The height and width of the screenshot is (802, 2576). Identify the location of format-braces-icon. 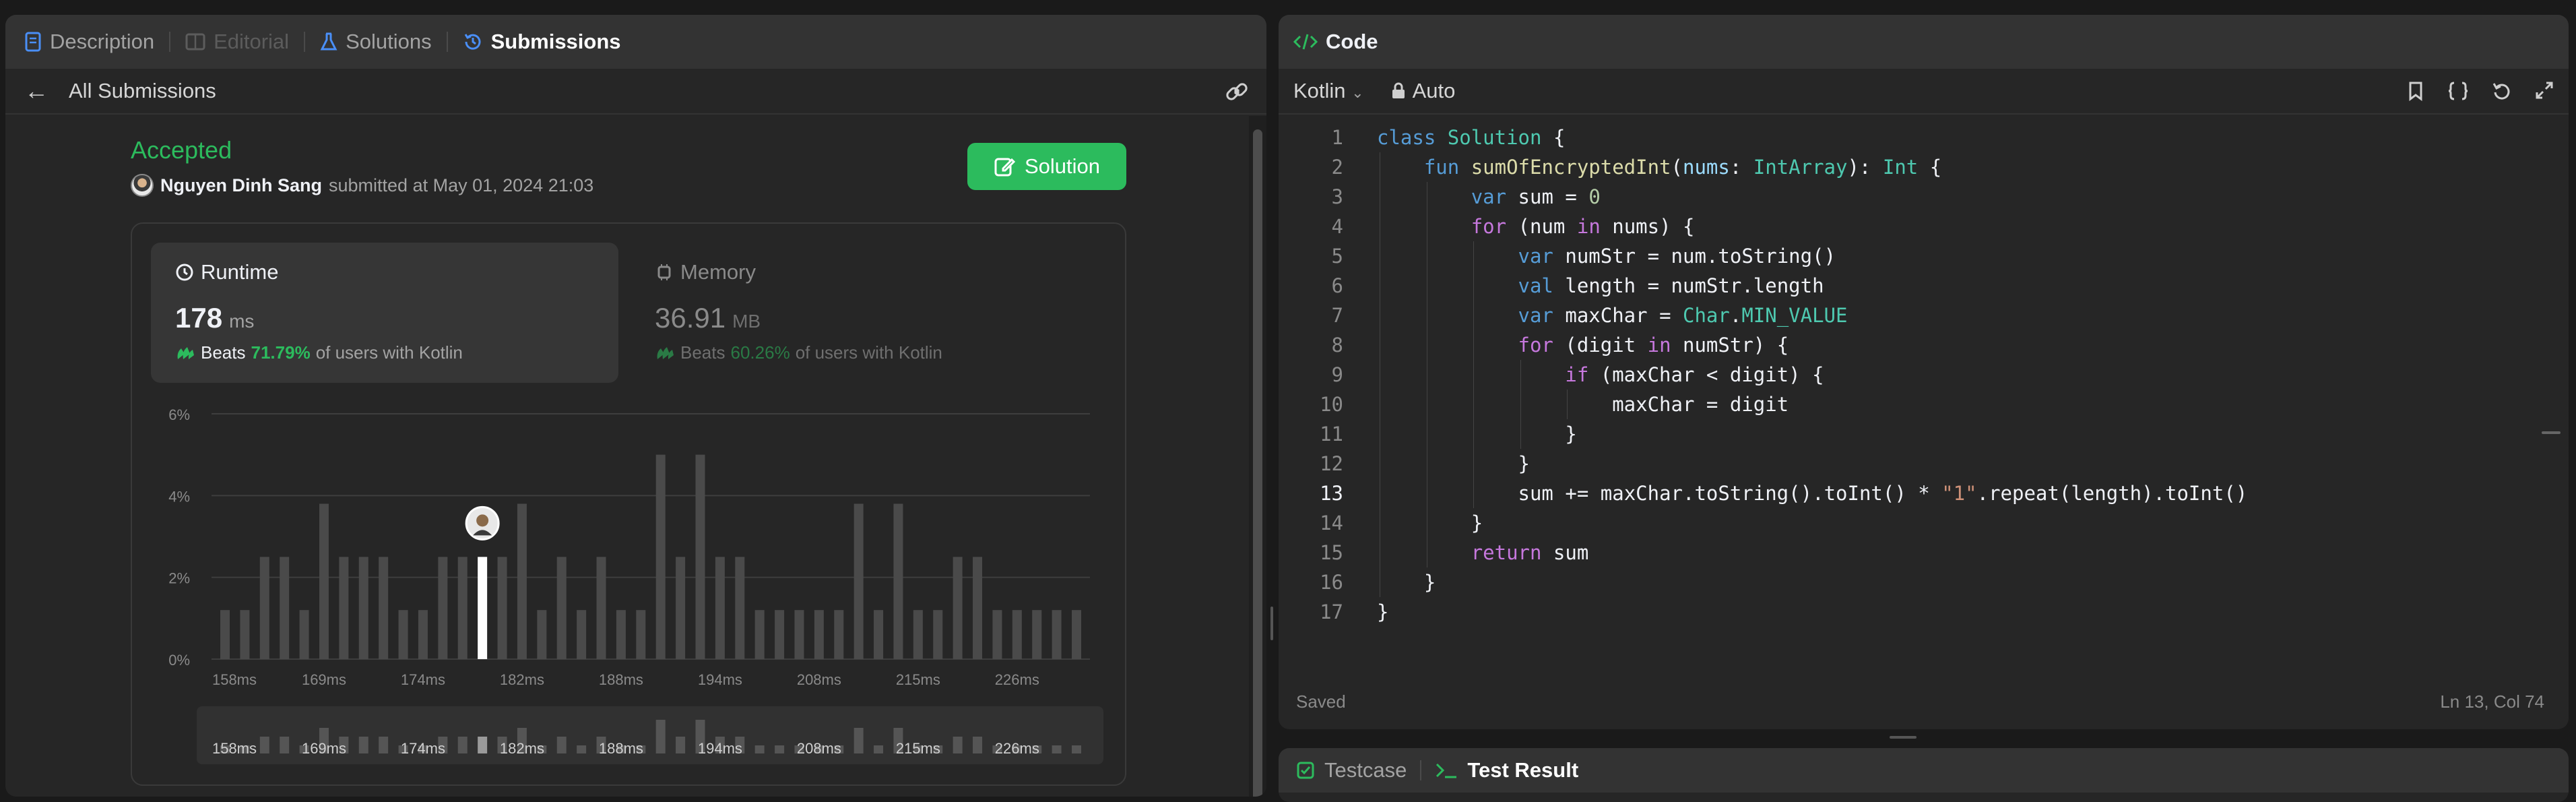
(2458, 91).